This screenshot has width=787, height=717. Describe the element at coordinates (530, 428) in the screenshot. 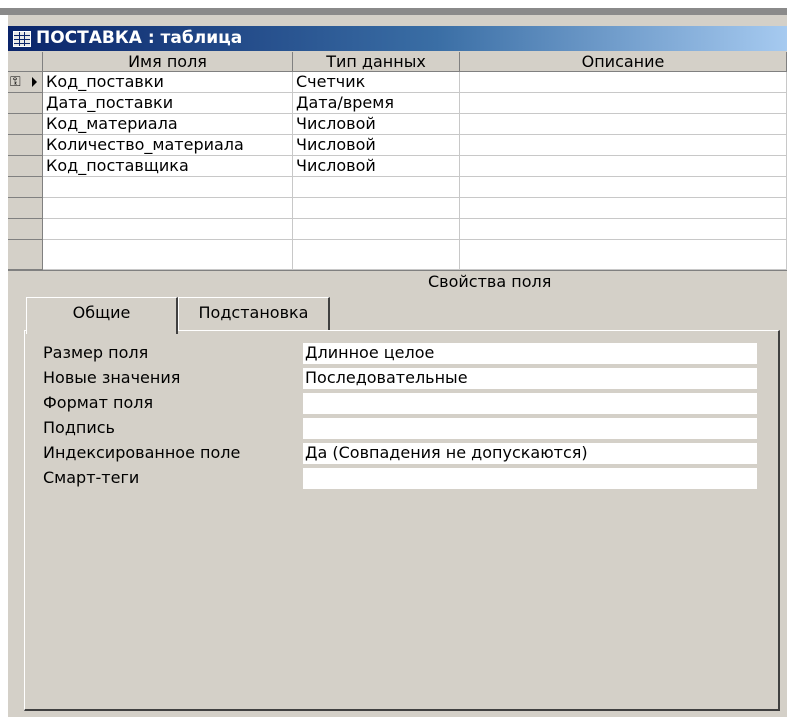

I see `caption-value` at that location.